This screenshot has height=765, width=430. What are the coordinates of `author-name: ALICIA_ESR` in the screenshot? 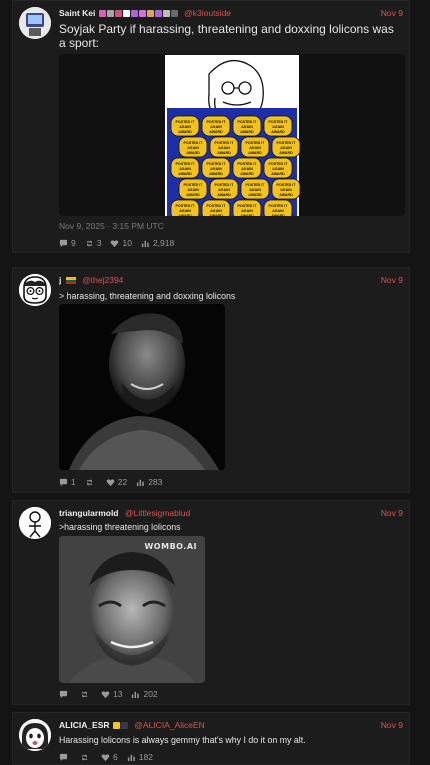 It's located at (84, 725).